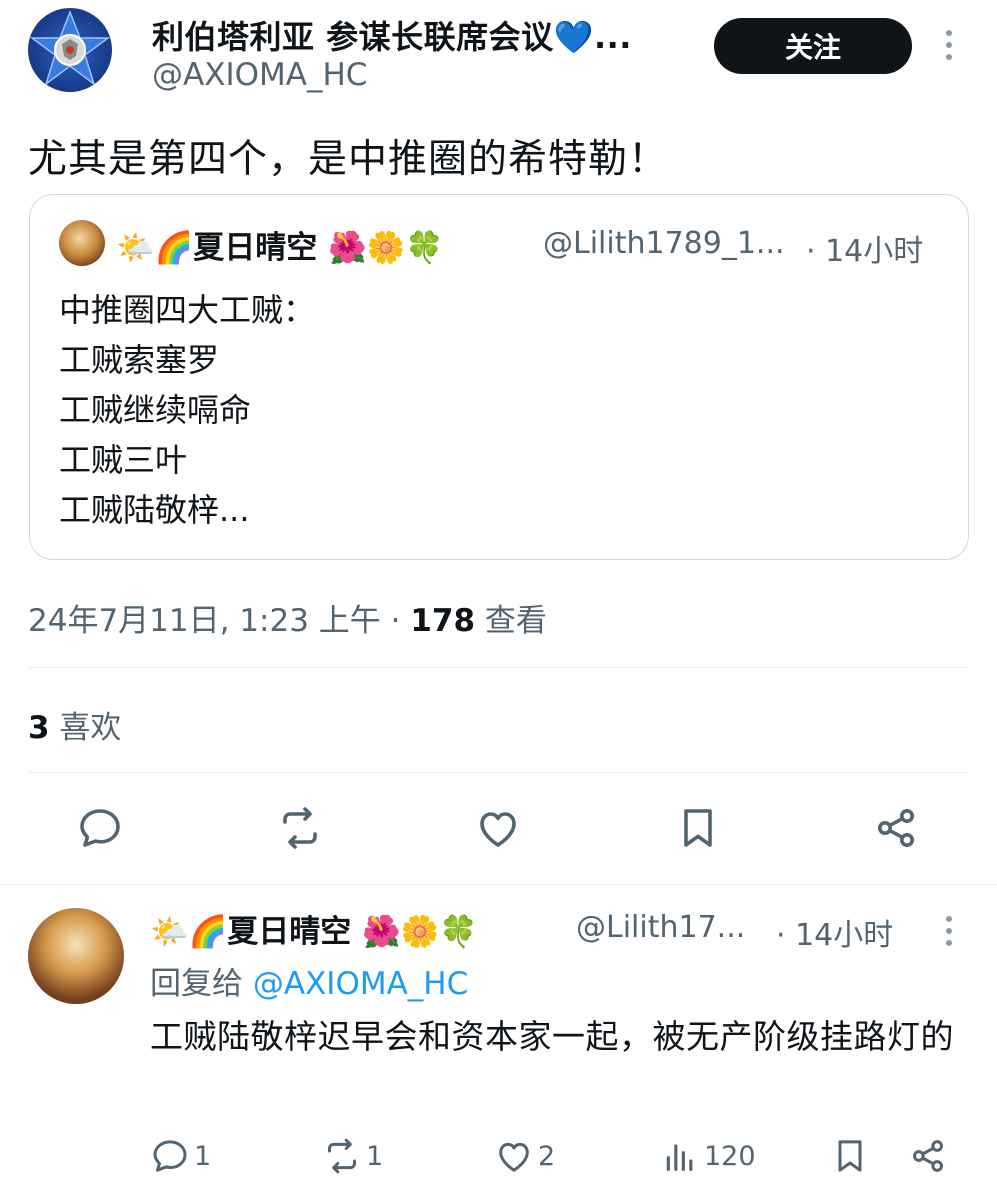 This screenshot has width=997, height=1200. What do you see at coordinates (219, 621) in the screenshot?
I see `tweet-datetime: 24年7月11日, 1:23 上午 ·` at bounding box center [219, 621].